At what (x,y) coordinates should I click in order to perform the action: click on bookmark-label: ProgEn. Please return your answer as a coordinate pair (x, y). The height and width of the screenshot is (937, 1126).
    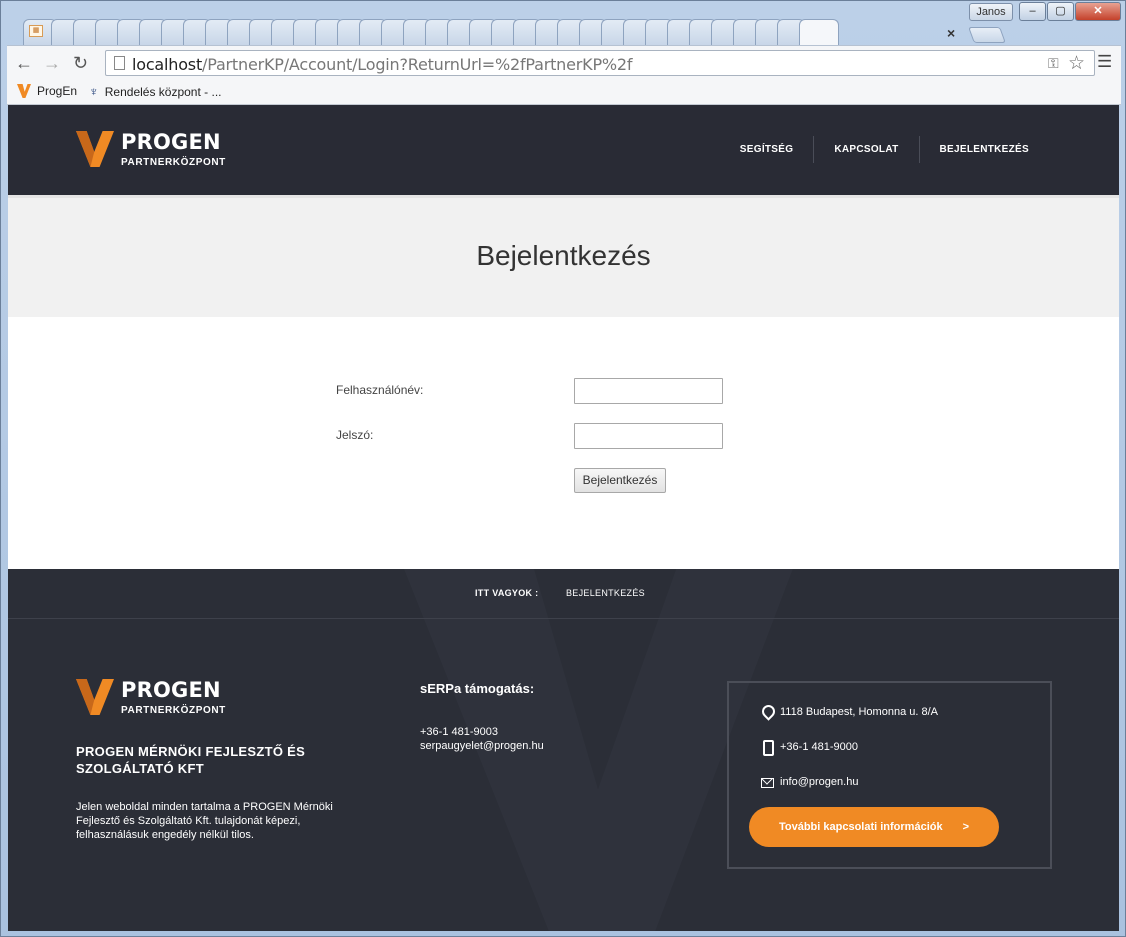
    Looking at the image, I should click on (57, 91).